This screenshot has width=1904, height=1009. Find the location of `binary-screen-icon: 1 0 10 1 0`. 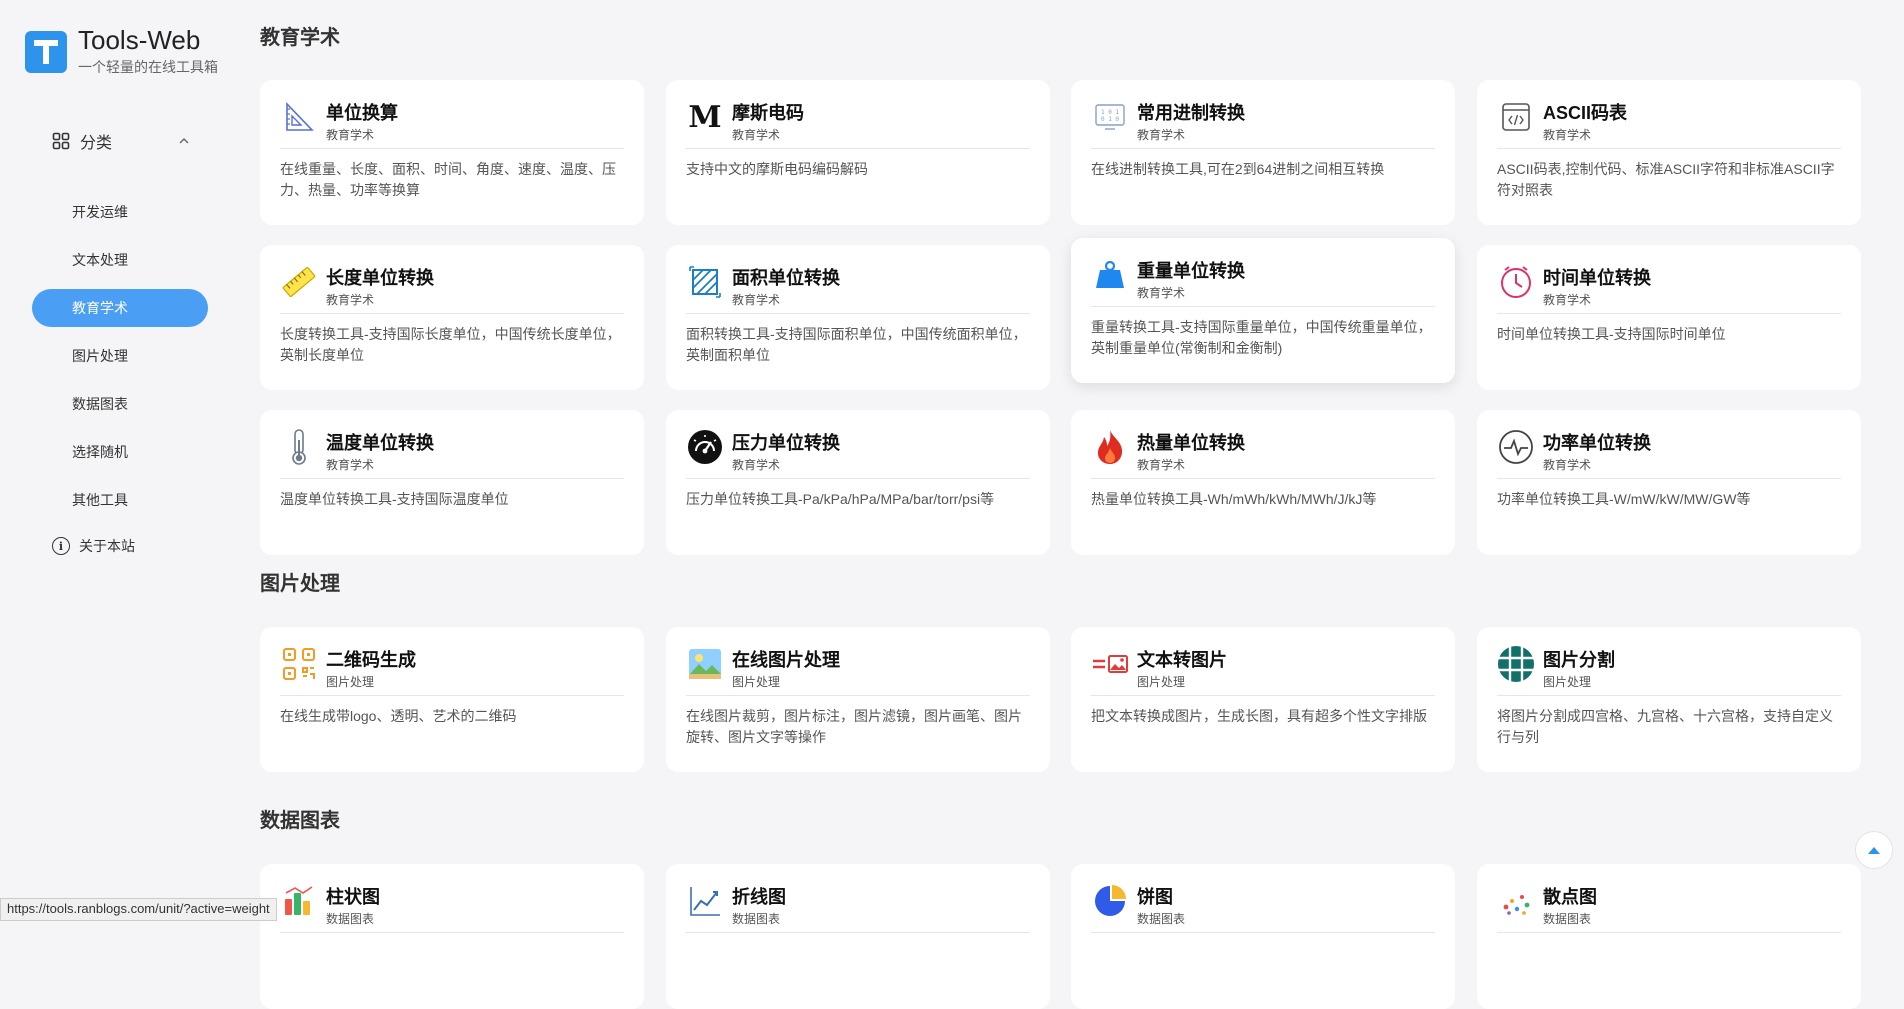

binary-screen-icon: 1 0 10 1 0 is located at coordinates (1110, 117).